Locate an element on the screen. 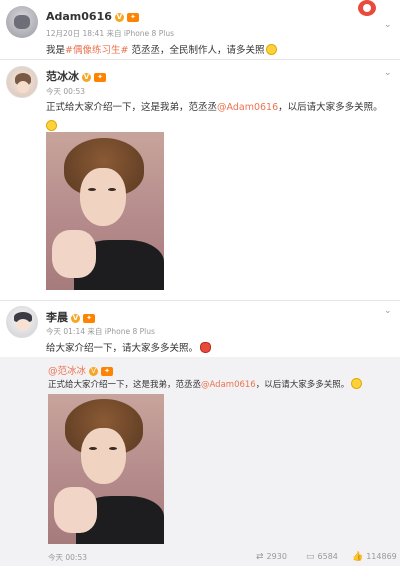 This screenshot has height=566, width=400. retweet-text-prefix: 正式给大家介绍一下，这是我弟，范丞丞 is located at coordinates (125, 385).